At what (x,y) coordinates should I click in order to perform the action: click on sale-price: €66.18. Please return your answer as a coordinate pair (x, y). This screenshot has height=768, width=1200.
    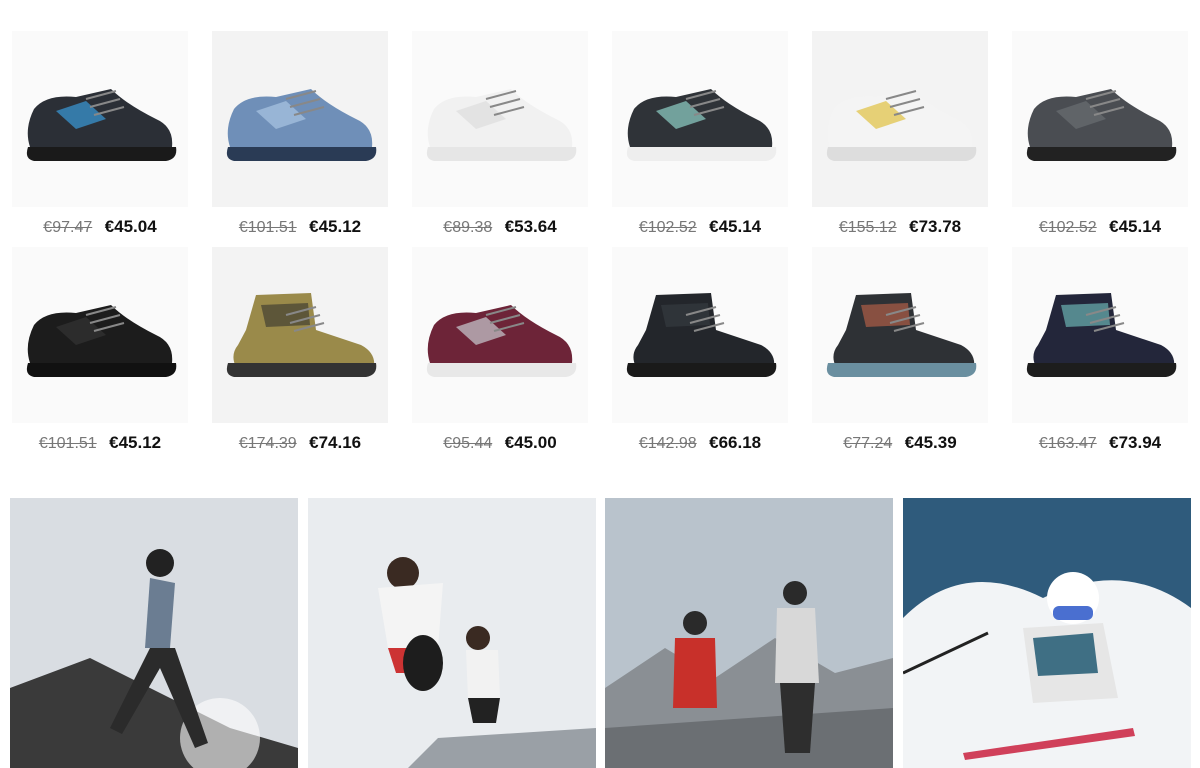
    Looking at the image, I should click on (735, 442).